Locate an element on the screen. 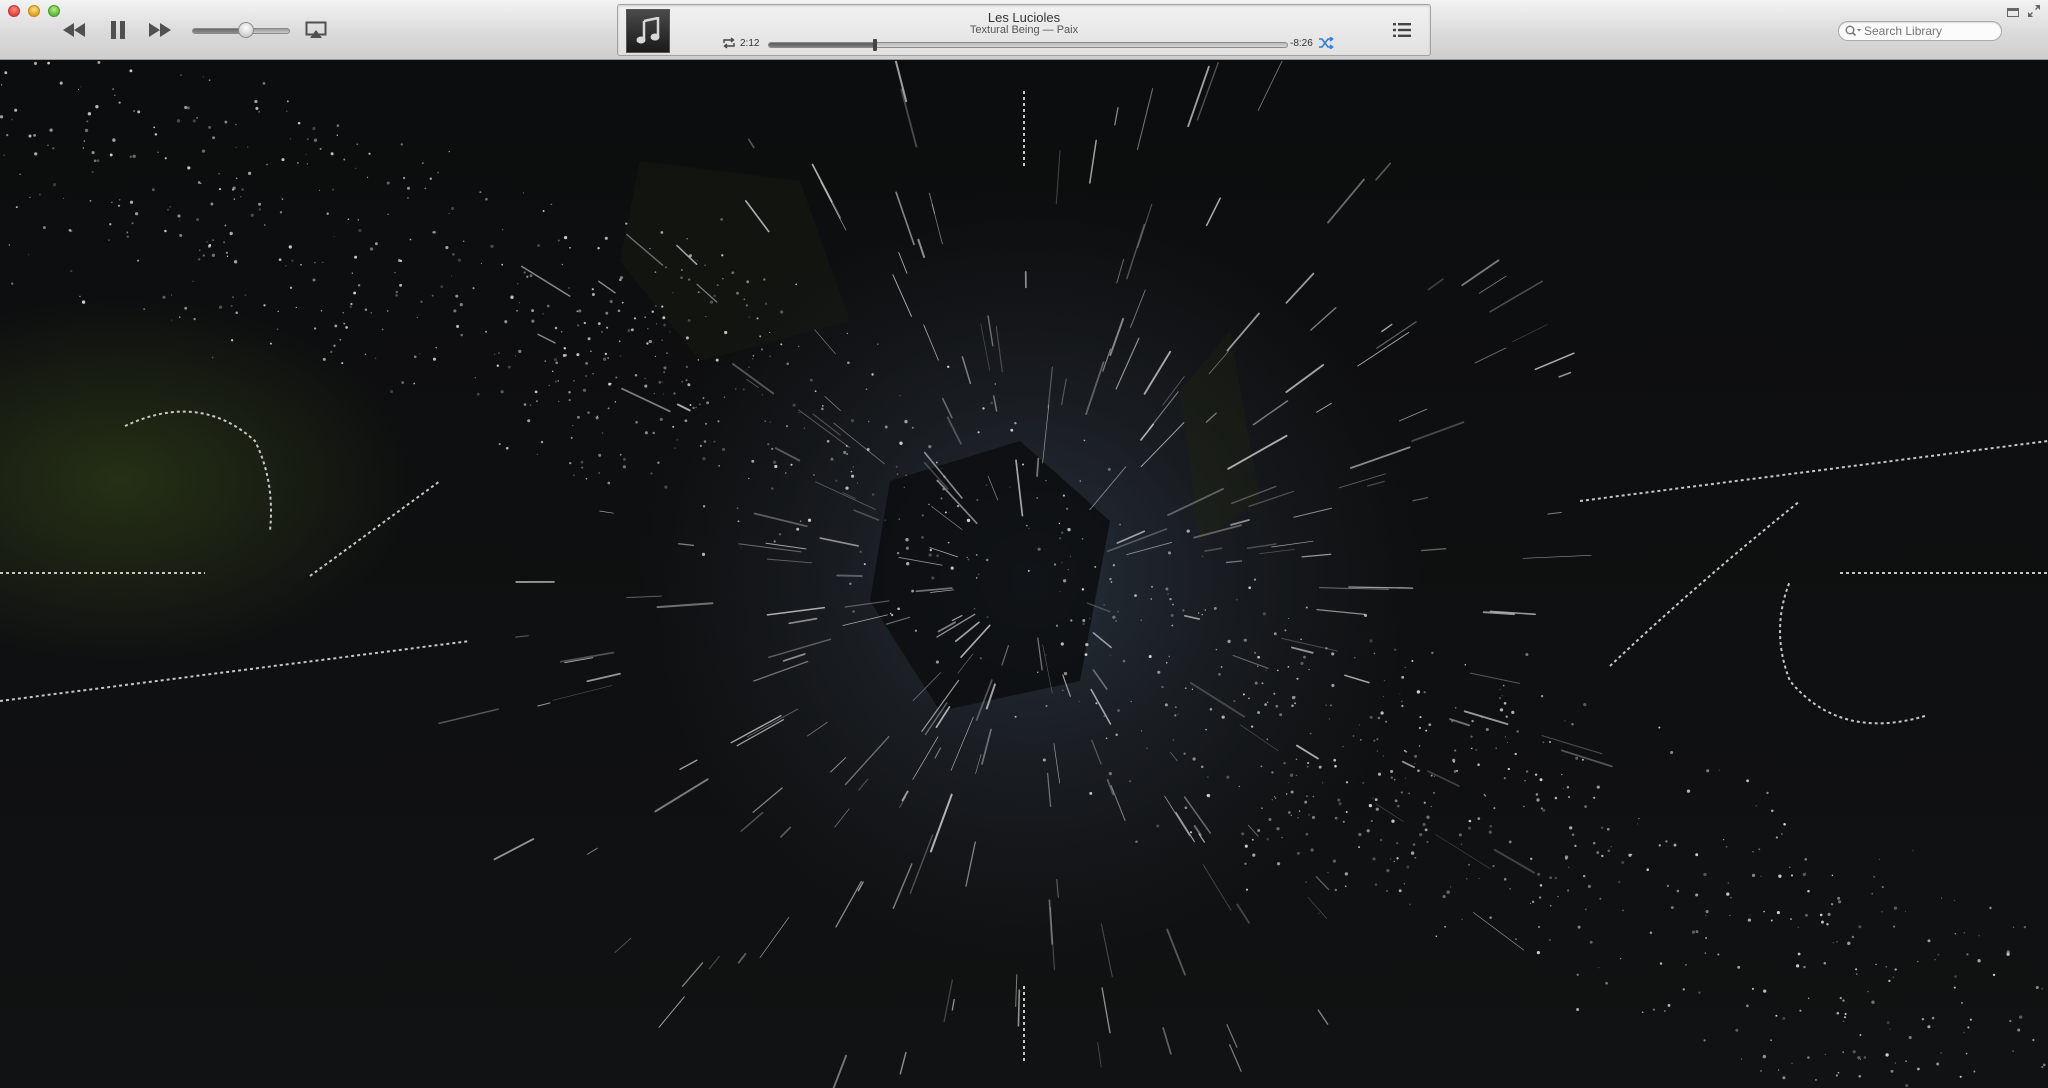 The image size is (2048, 1088). mini-player-icon is located at coordinates (2013, 12).